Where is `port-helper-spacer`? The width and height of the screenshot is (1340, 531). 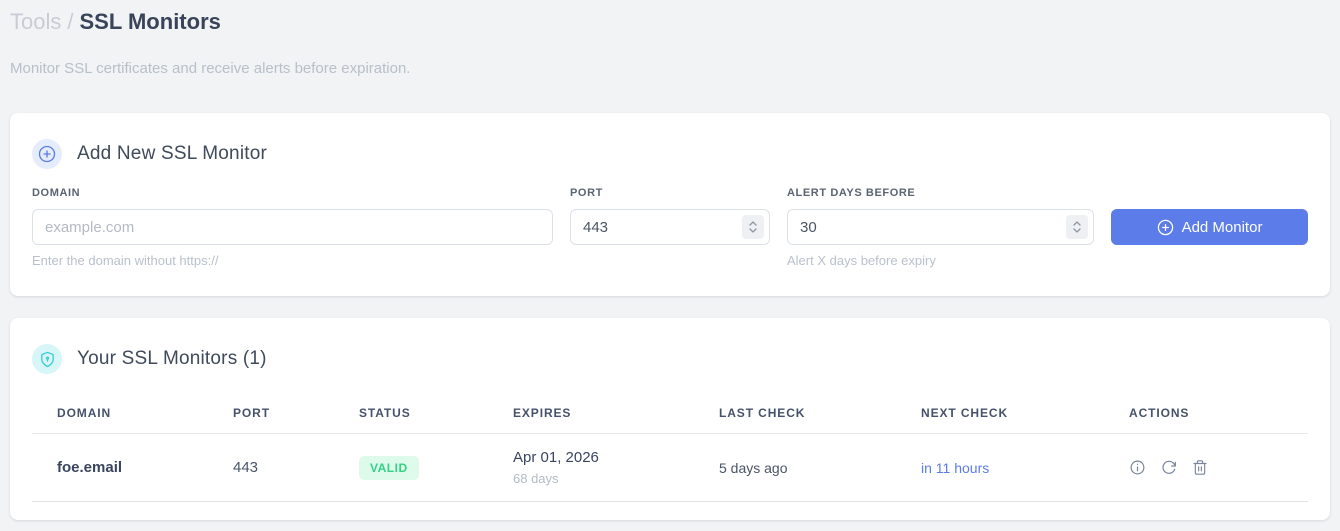
port-helper-spacer is located at coordinates (670, 260).